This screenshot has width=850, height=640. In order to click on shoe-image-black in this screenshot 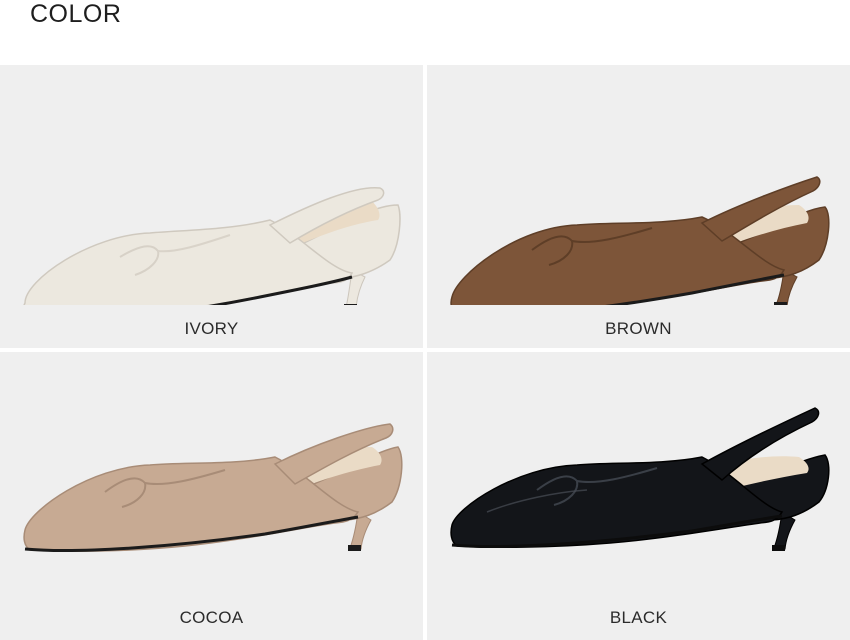, I will do `click(640, 479)`.